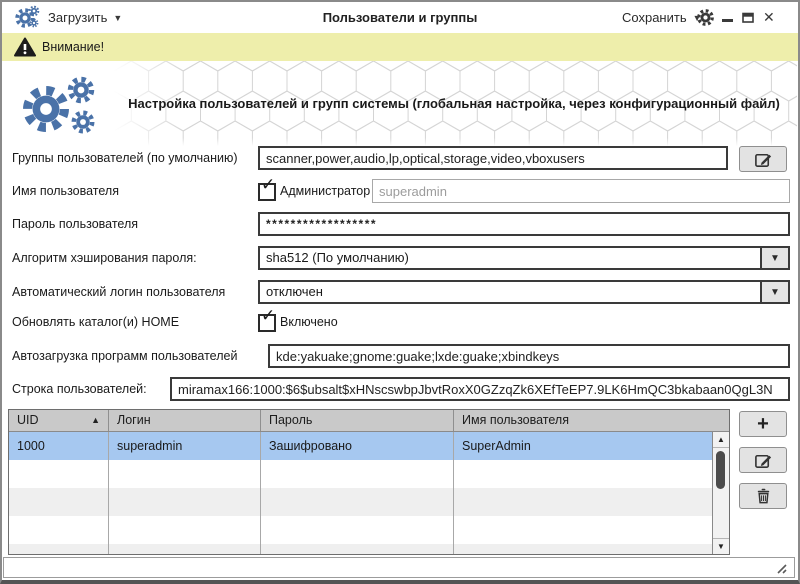 The height and width of the screenshot is (584, 800). What do you see at coordinates (104, 258) in the screenshot?
I see `hash-algorithm-label: Алгоритм хэширования пароля:` at bounding box center [104, 258].